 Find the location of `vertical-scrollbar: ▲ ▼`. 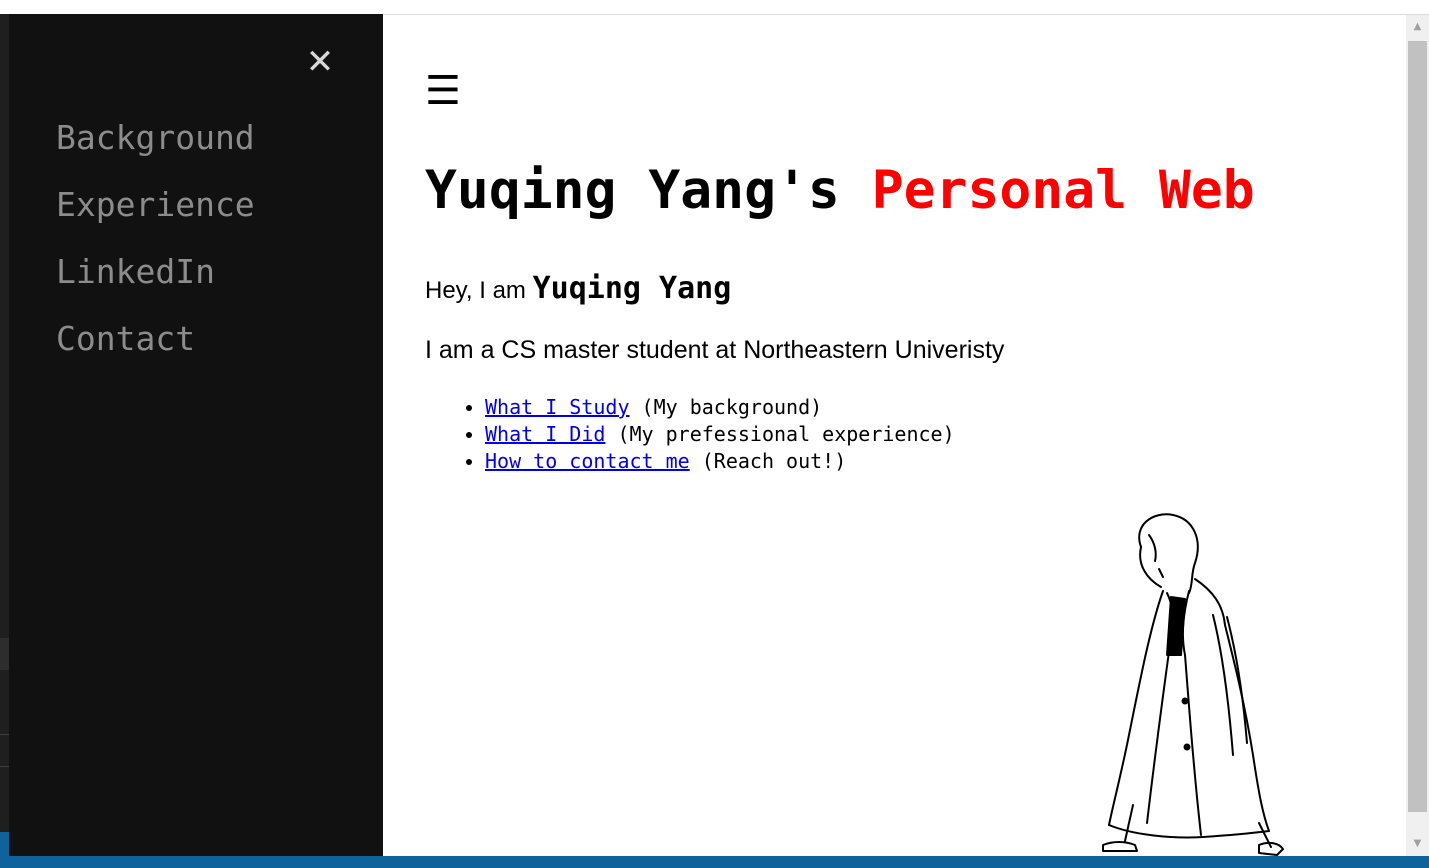

vertical-scrollbar: ▲ ▼ is located at coordinates (1417, 435).